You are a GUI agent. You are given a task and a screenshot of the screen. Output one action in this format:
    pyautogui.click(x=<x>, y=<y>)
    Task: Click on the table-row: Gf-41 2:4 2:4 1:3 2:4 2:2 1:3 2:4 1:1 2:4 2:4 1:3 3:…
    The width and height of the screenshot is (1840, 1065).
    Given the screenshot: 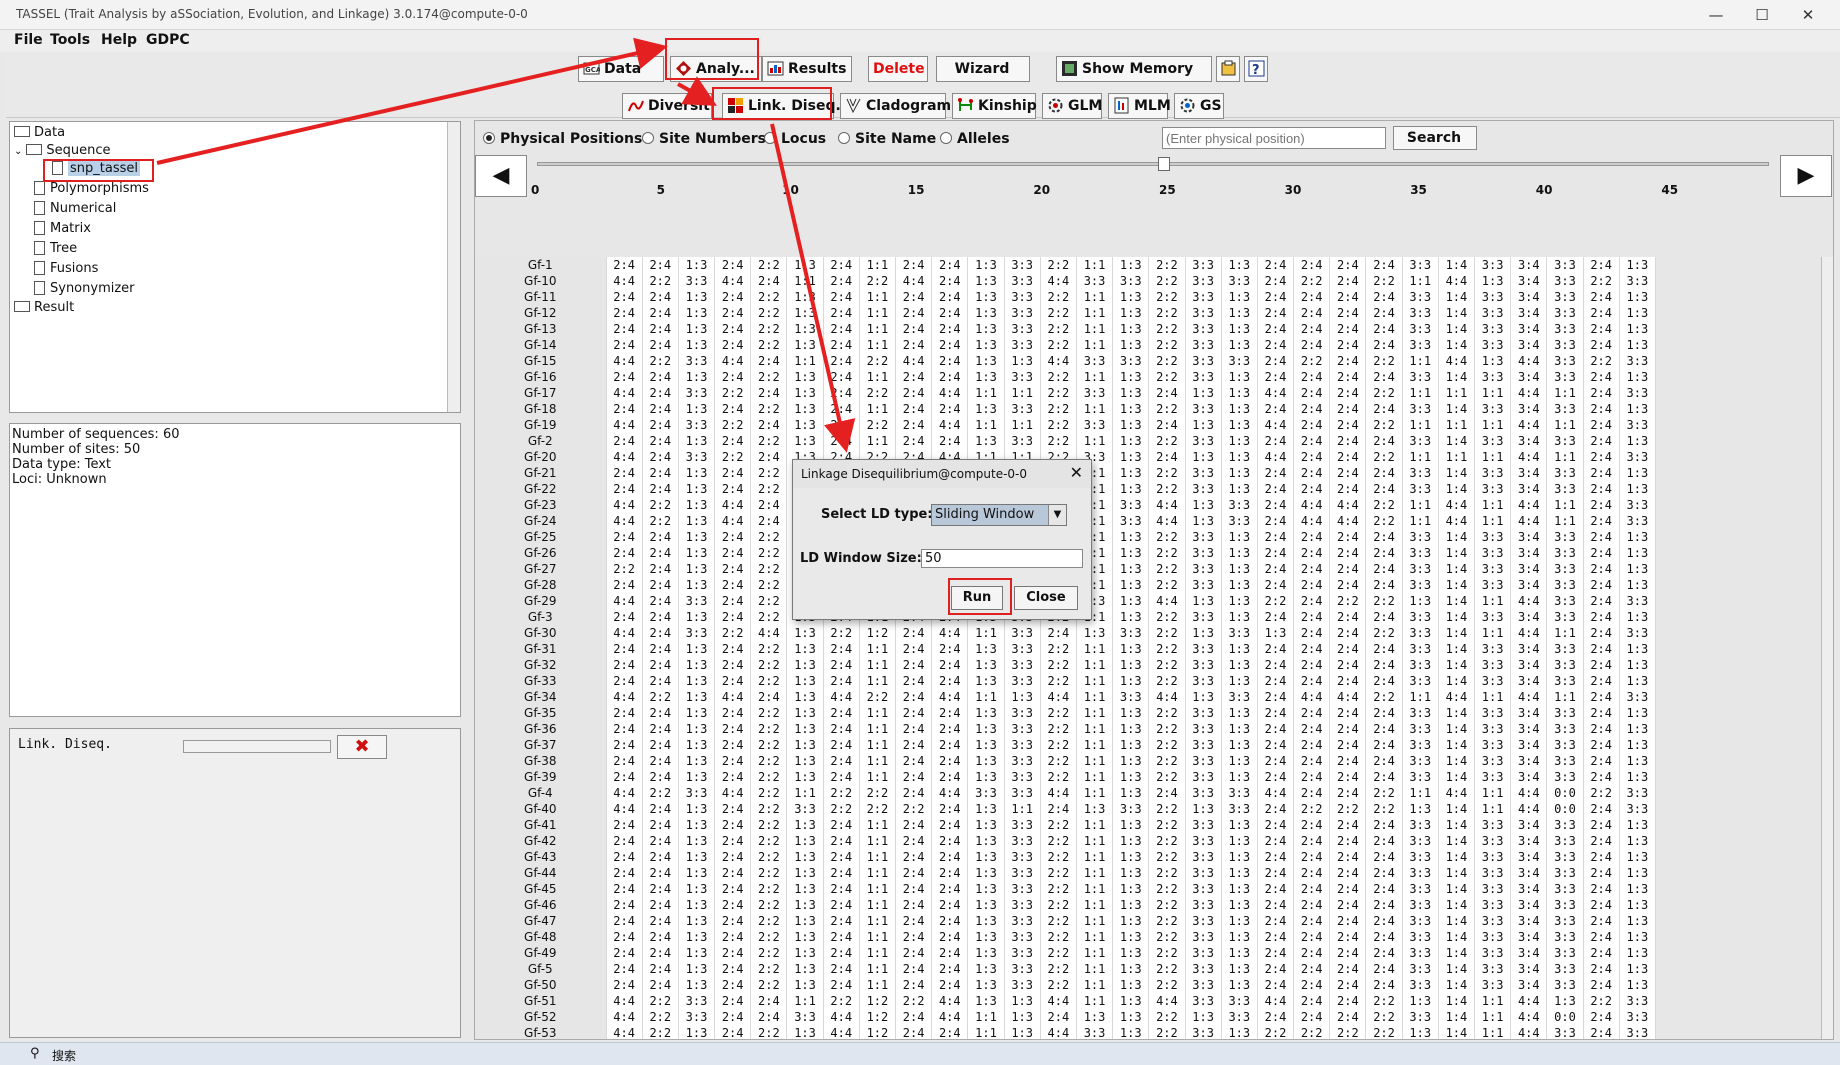 What is the action you would take?
    pyautogui.click(x=1065, y=825)
    